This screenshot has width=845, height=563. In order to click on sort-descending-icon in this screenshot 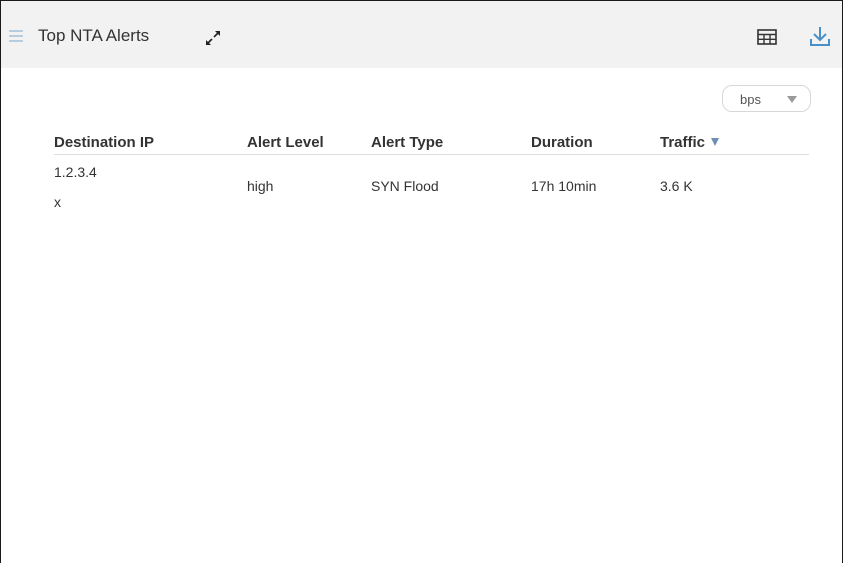, I will do `click(715, 142)`.